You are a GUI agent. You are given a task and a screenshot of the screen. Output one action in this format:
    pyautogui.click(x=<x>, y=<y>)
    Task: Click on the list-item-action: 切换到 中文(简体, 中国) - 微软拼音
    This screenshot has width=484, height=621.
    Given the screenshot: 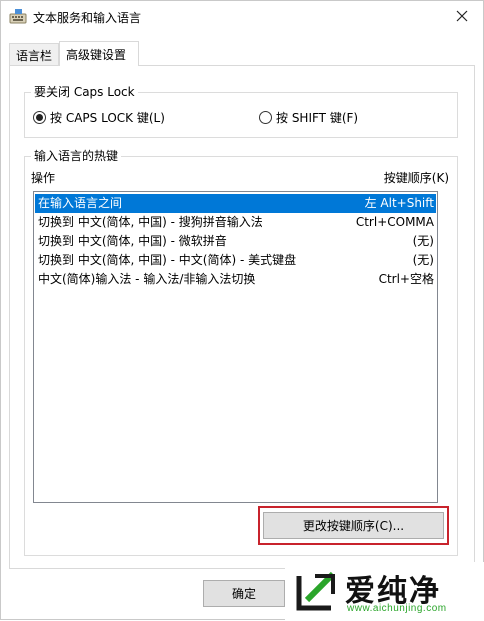 What is the action you would take?
    pyautogui.click(x=132, y=241)
    